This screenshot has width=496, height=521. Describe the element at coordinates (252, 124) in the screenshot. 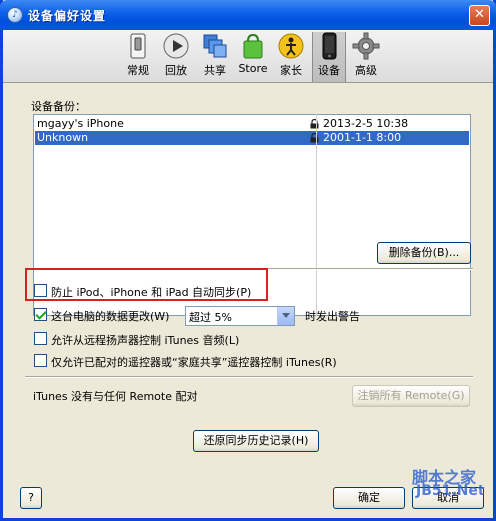

I see `list-item: mgayy's iPhone 2013-2-5 10:38` at that location.